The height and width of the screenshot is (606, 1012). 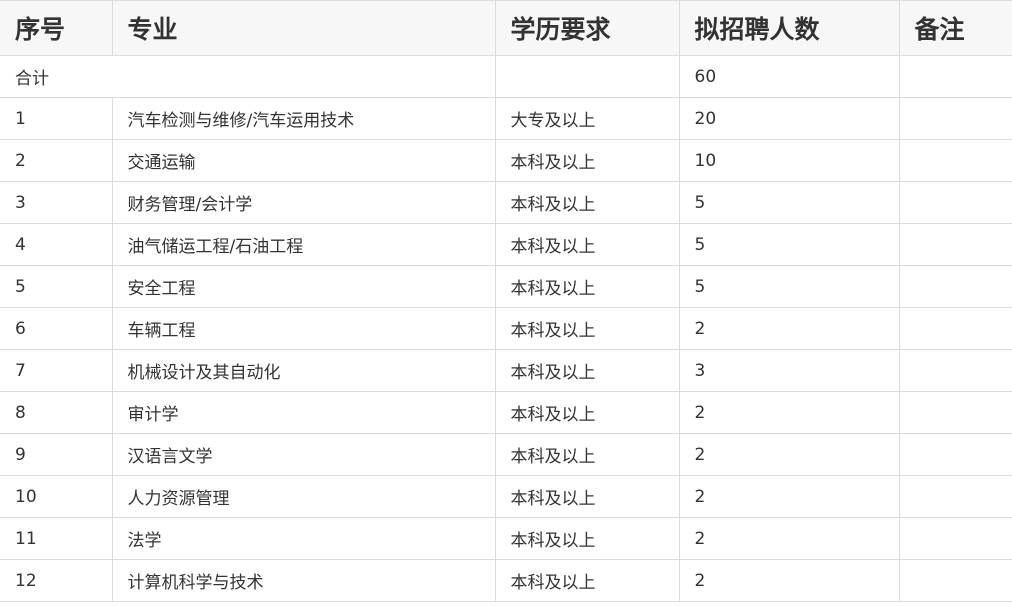 What do you see at coordinates (56, 244) in the screenshot?
I see `cell-serial-number: 4` at bounding box center [56, 244].